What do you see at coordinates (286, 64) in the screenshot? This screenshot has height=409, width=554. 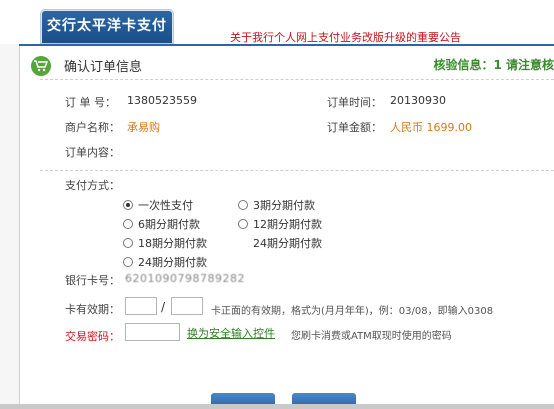 I see `section-header: 确认订单信息 核验信息：1 请注意核` at bounding box center [286, 64].